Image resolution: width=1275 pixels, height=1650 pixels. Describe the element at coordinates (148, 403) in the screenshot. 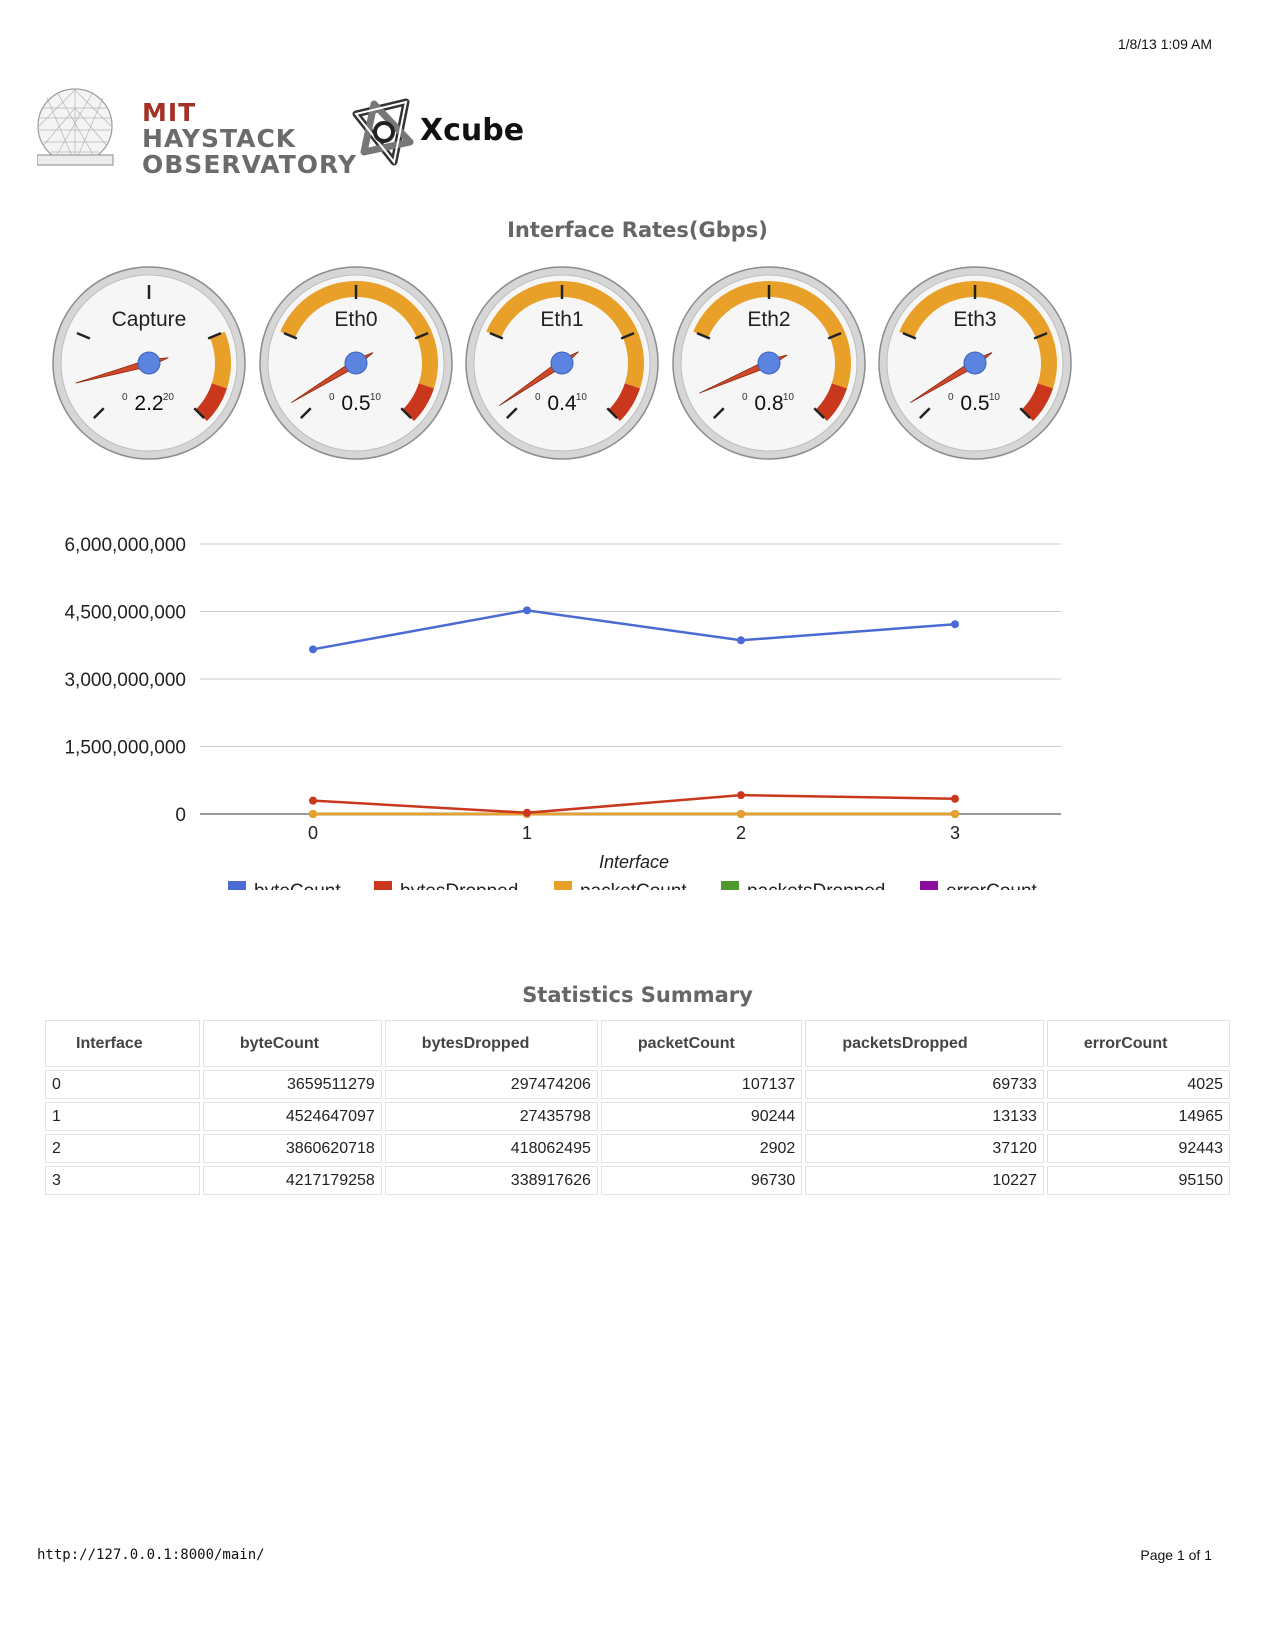

I see `gauge-value: 2.2` at that location.